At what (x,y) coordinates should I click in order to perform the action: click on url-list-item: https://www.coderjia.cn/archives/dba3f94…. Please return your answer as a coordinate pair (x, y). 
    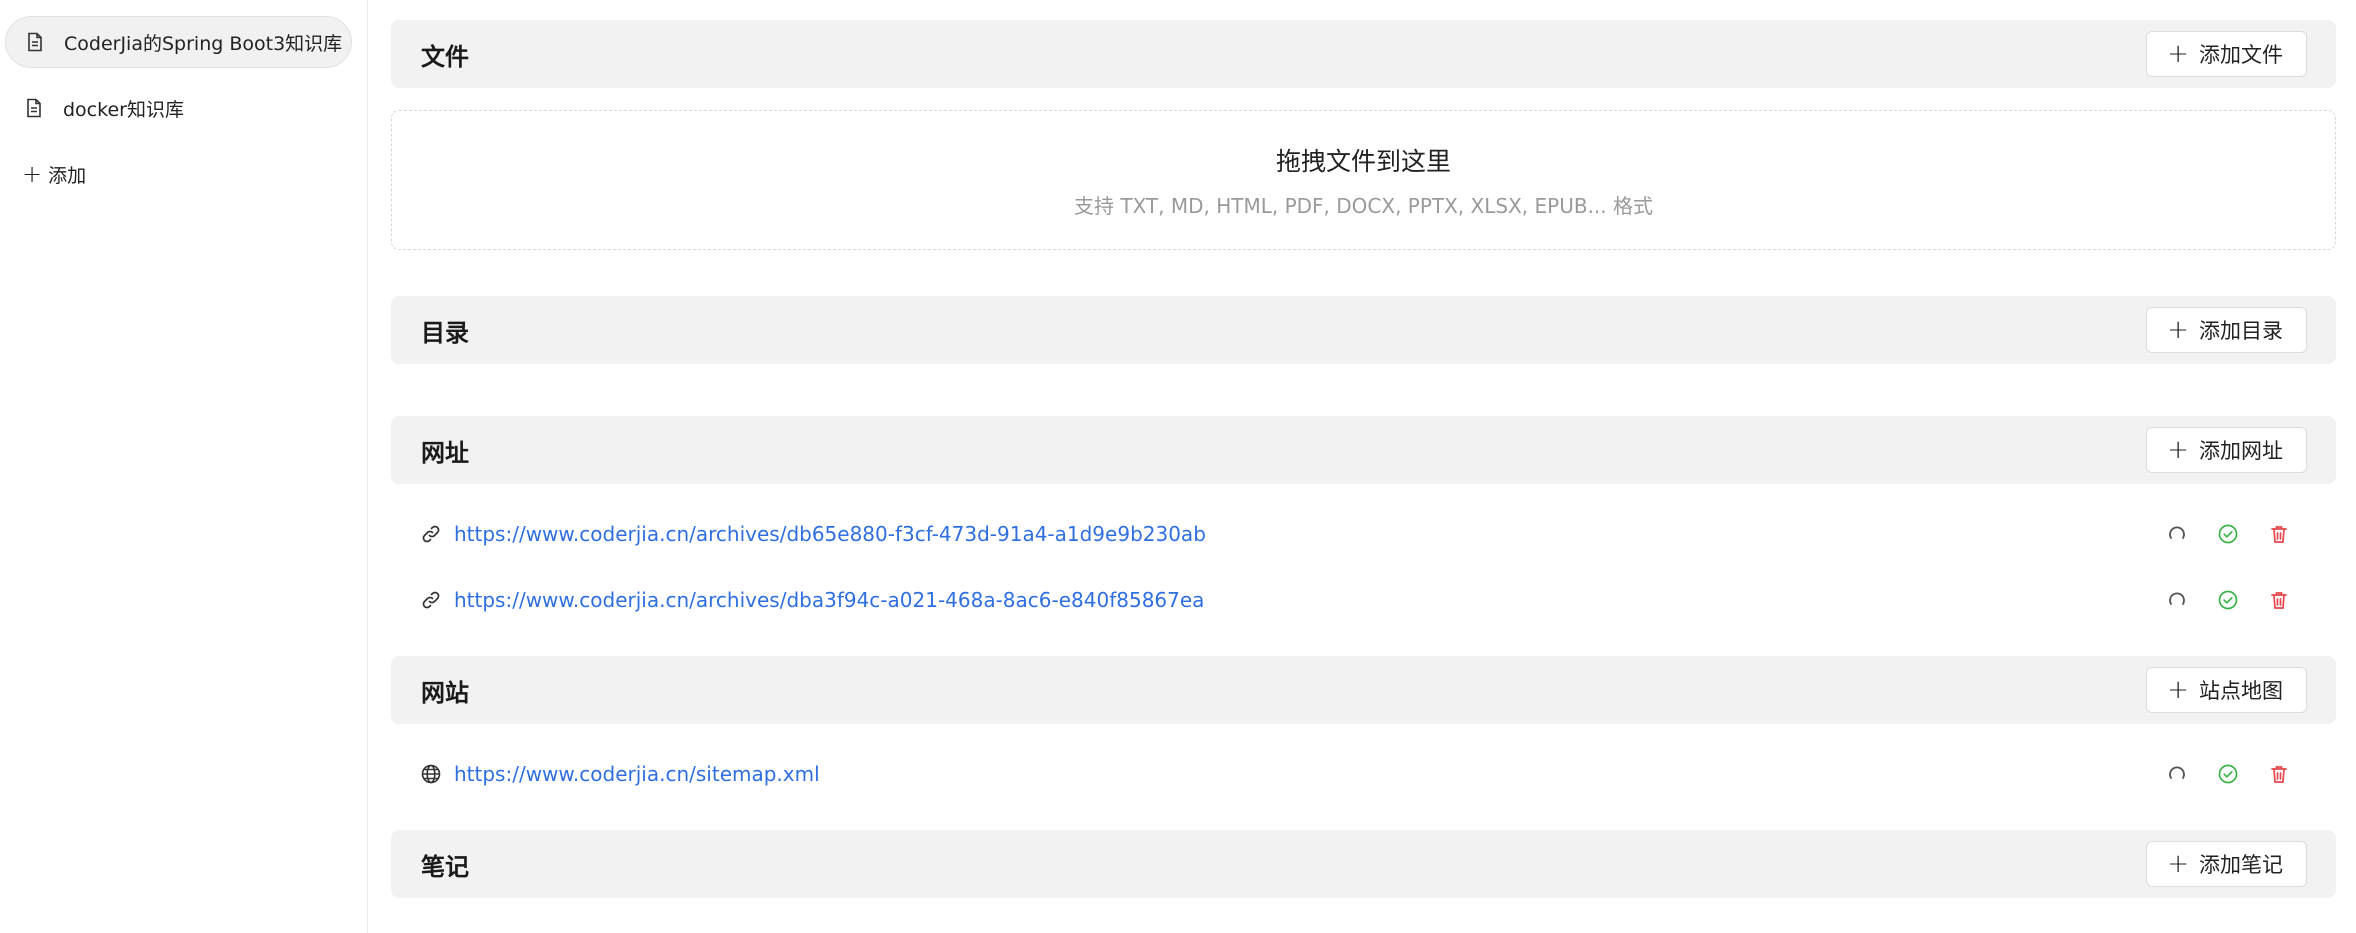
    Looking at the image, I should click on (1363, 600).